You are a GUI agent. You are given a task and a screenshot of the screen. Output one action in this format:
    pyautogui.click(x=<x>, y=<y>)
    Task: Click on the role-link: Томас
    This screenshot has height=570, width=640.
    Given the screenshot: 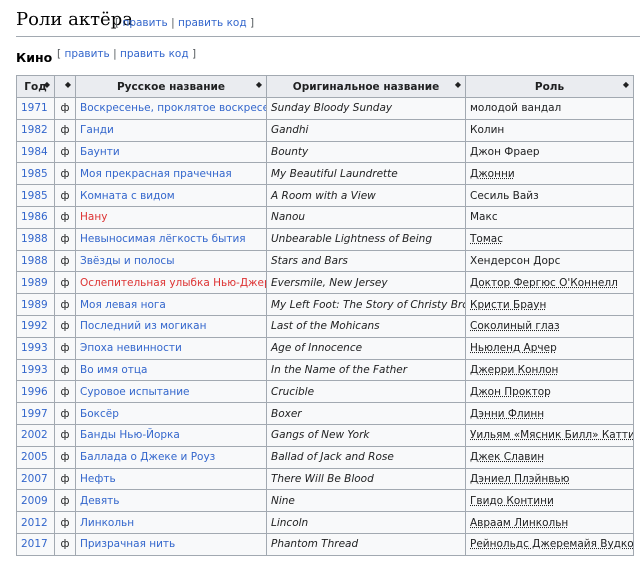 What is the action you would take?
    pyautogui.click(x=486, y=239)
    